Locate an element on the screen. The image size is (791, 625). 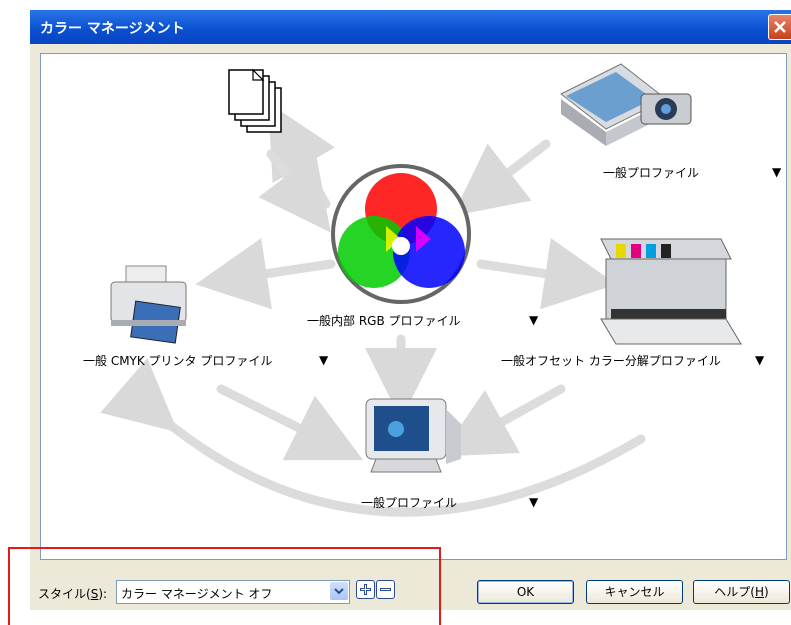
window-title: カラー マネージメント is located at coordinates (112, 29).